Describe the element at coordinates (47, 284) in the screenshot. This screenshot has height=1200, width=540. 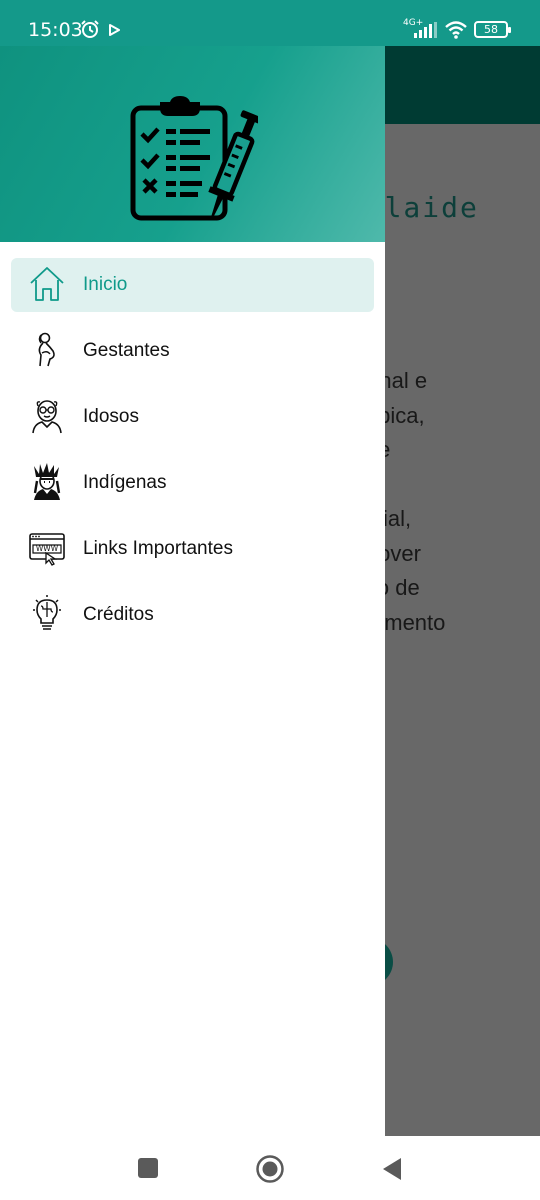
I see `home-icon` at that location.